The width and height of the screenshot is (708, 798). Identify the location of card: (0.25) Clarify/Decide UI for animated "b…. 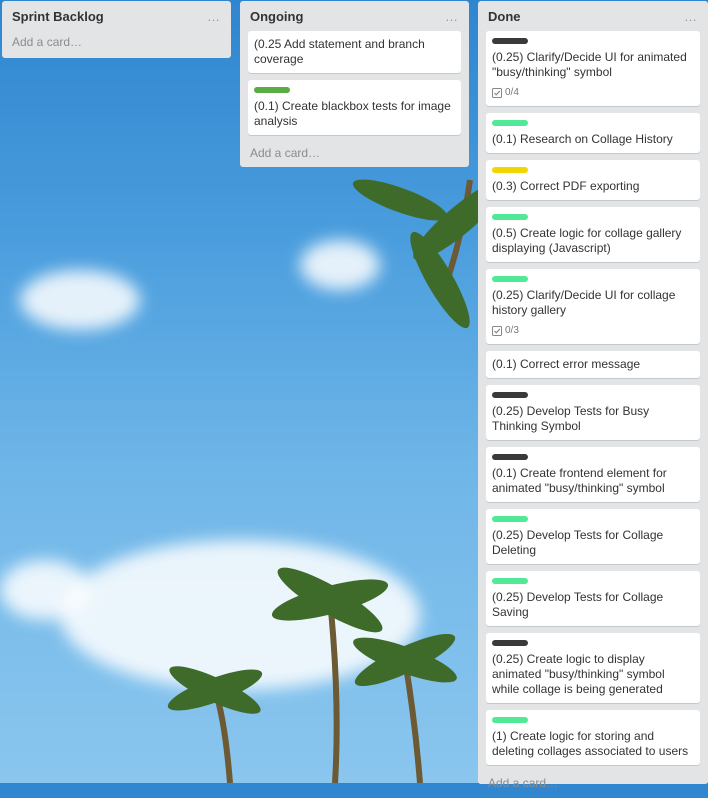
(593, 68).